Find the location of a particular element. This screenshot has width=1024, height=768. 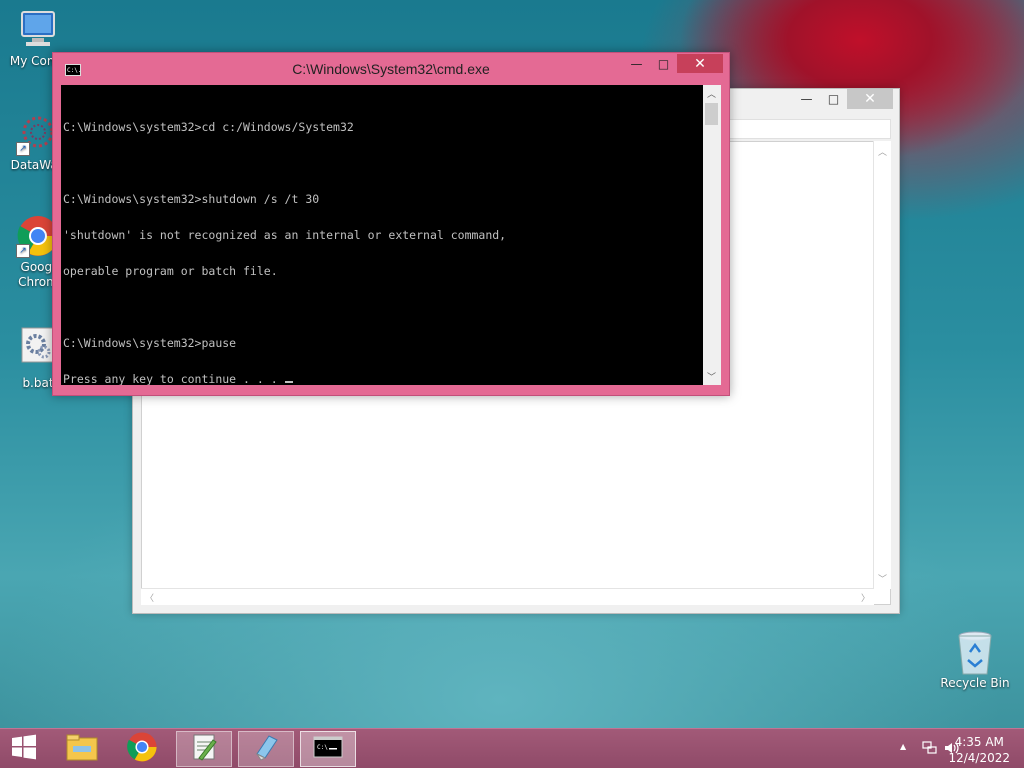

taskbar-notepad-plus-plus is located at coordinates (204, 749).